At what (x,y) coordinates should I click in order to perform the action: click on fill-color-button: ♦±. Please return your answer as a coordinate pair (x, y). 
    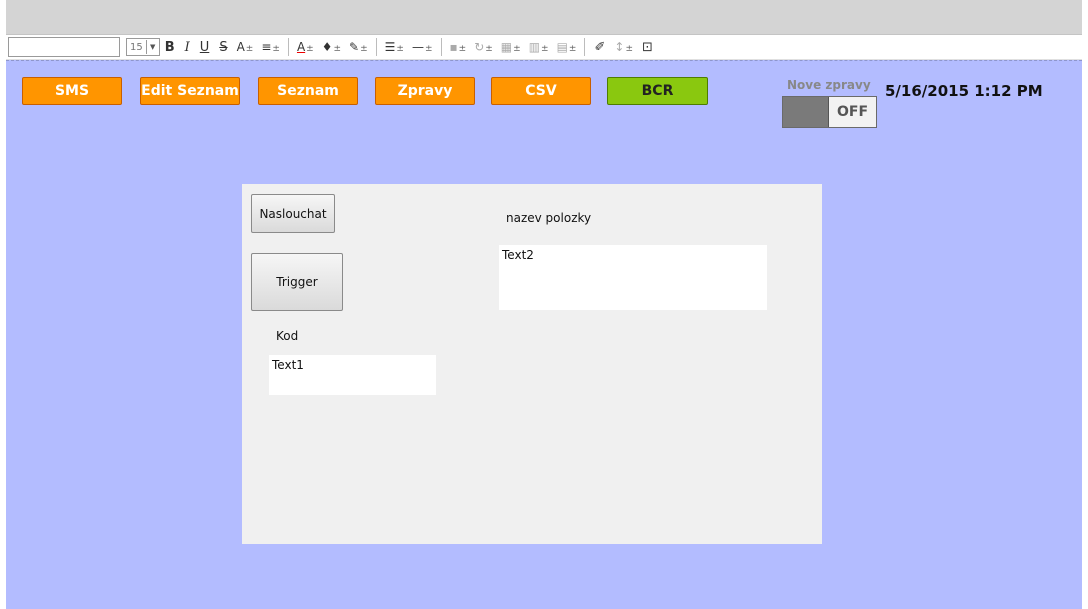
    Looking at the image, I should click on (331, 47).